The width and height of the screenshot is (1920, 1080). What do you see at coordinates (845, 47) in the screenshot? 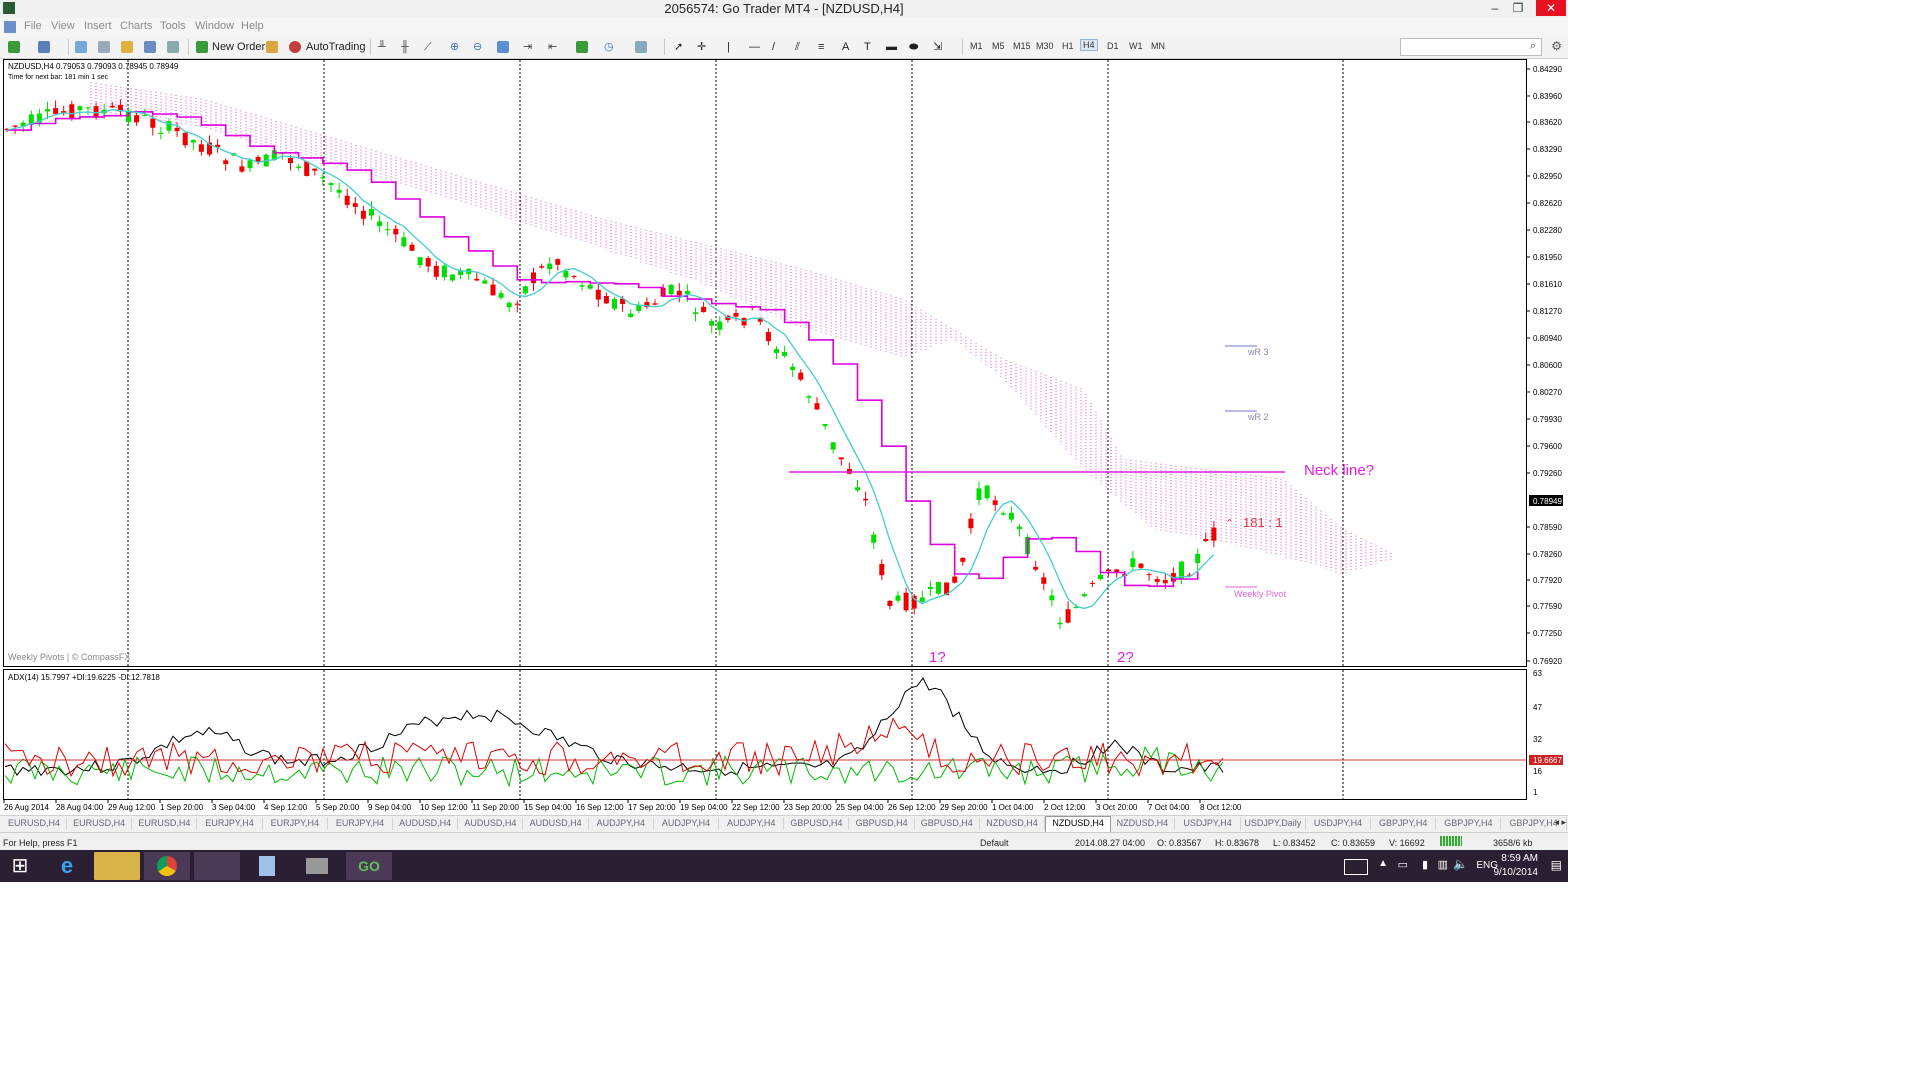
I see `text-icon: A` at bounding box center [845, 47].